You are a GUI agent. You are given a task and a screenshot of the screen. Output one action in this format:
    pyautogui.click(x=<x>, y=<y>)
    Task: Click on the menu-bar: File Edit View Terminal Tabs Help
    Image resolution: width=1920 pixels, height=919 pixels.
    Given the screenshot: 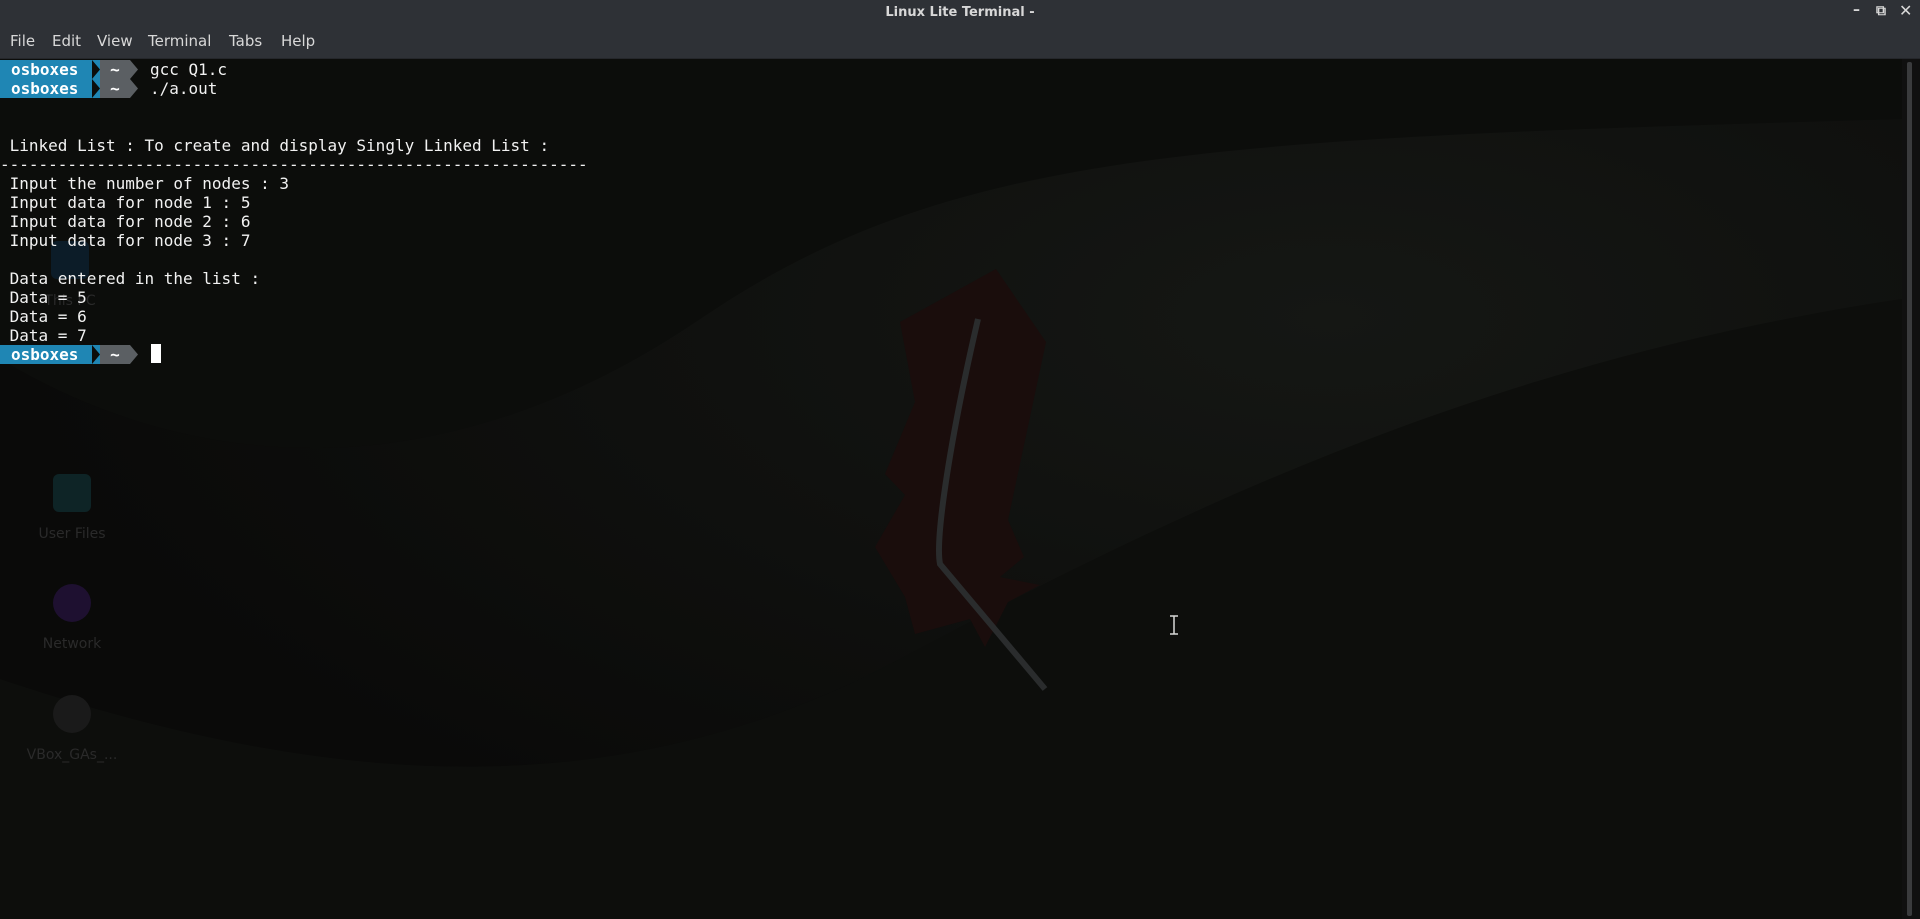 What is the action you would take?
    pyautogui.click(x=960, y=42)
    